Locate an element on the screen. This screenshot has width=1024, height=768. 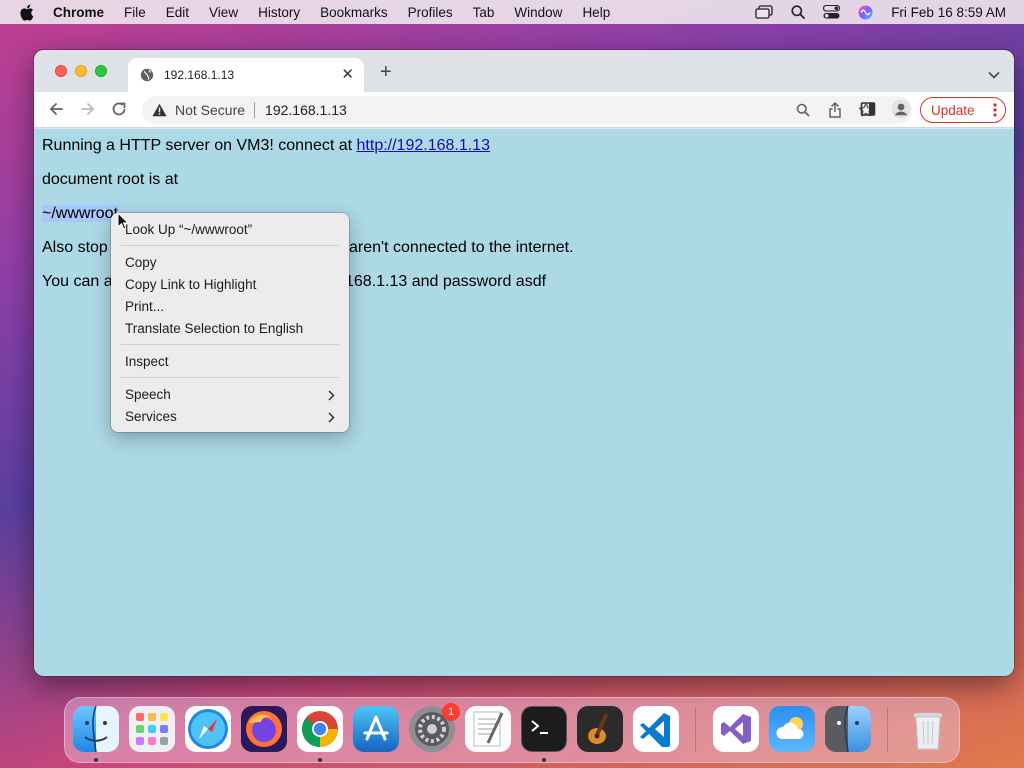
launchpad-icon is located at coordinates (152, 729).